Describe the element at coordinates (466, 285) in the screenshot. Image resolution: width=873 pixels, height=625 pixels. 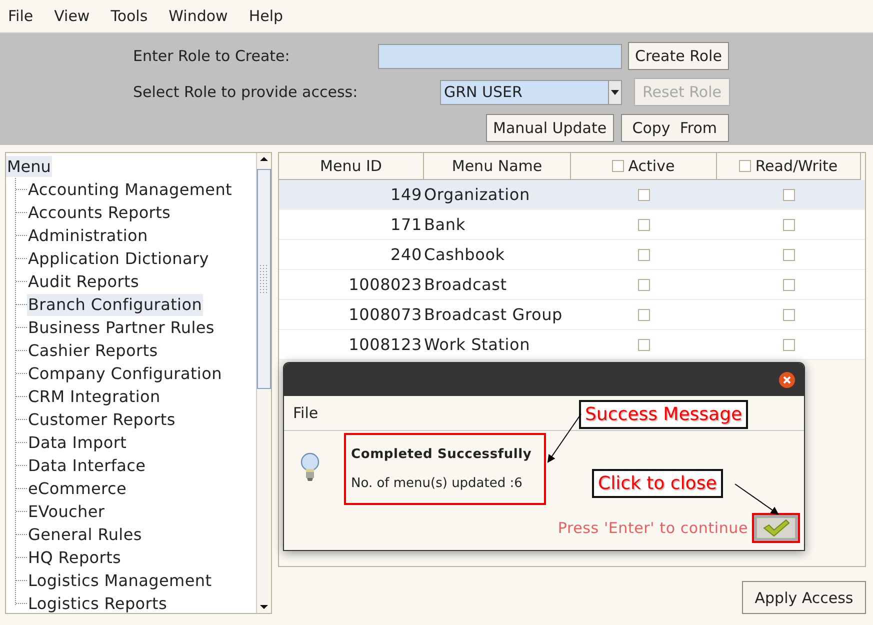
I see `table-cell-text: Broadcast` at that location.